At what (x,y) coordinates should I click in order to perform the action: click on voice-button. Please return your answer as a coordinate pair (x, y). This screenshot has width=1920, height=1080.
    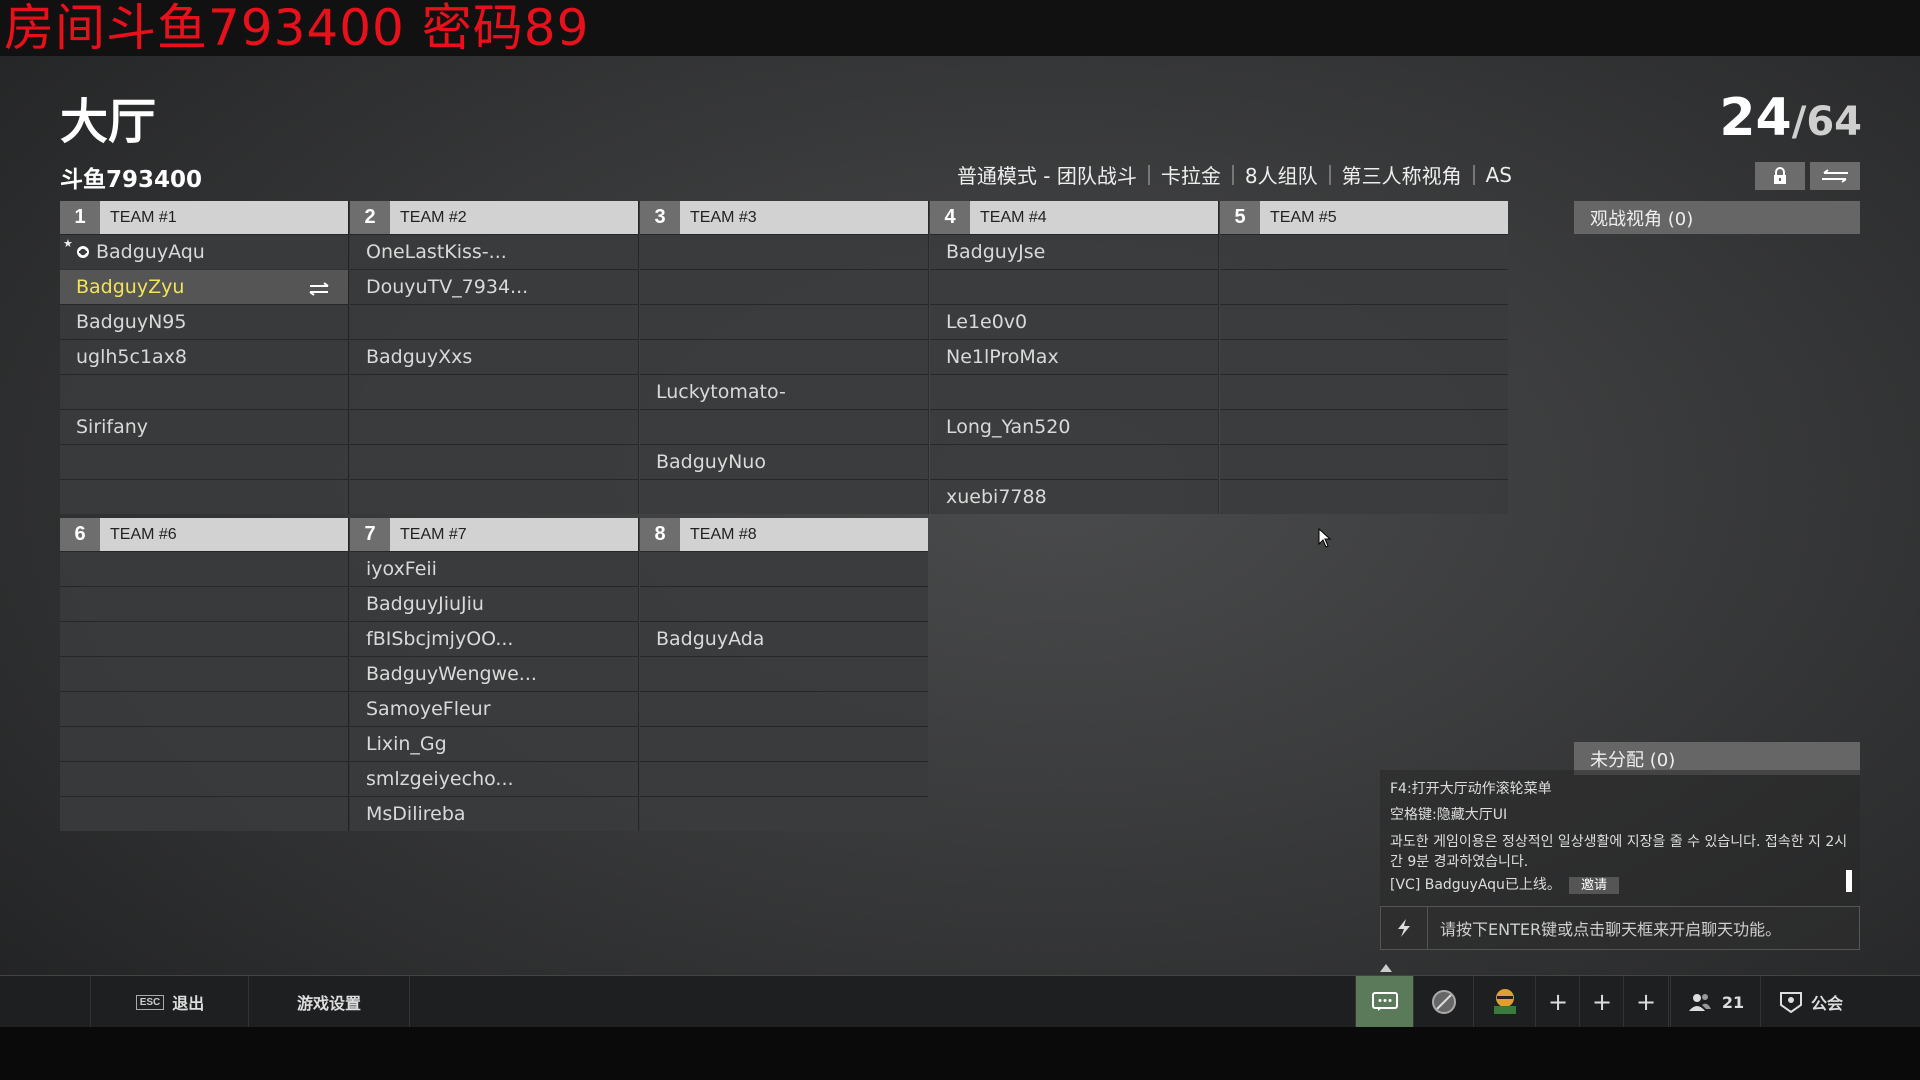
    Looking at the image, I should click on (1443, 1002).